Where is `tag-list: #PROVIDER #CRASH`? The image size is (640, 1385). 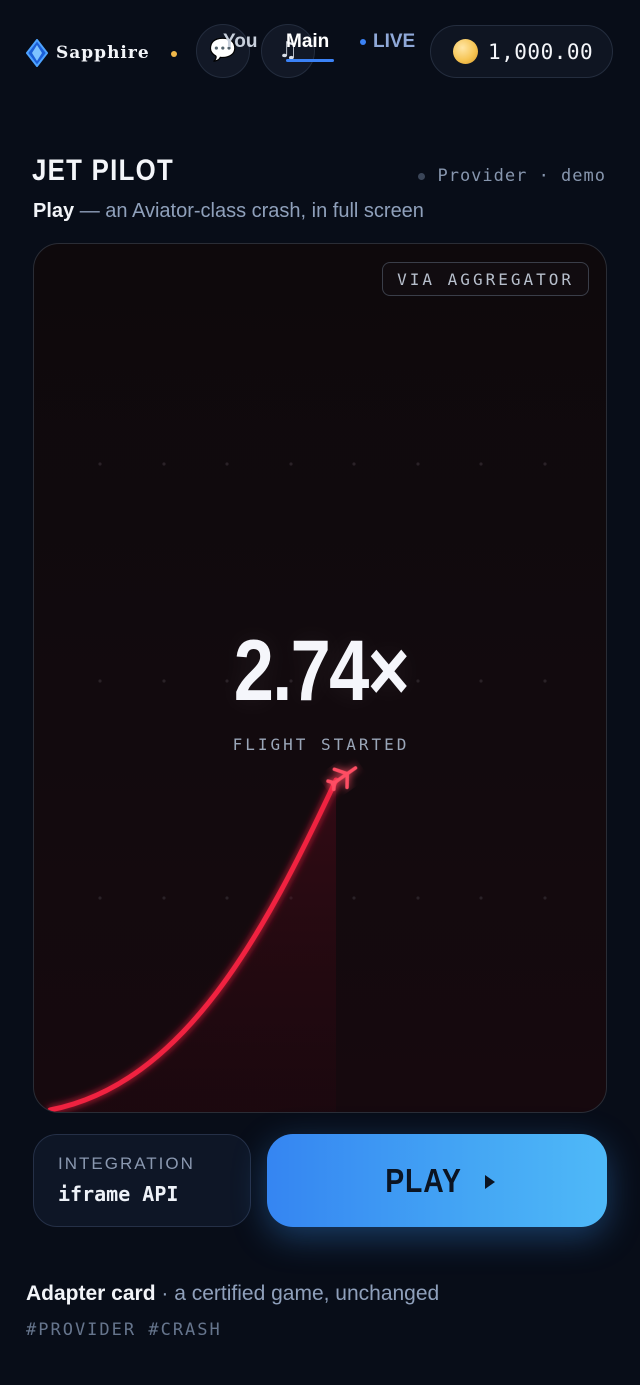
tag-list: #PROVIDER #CRASH is located at coordinates (124, 1330).